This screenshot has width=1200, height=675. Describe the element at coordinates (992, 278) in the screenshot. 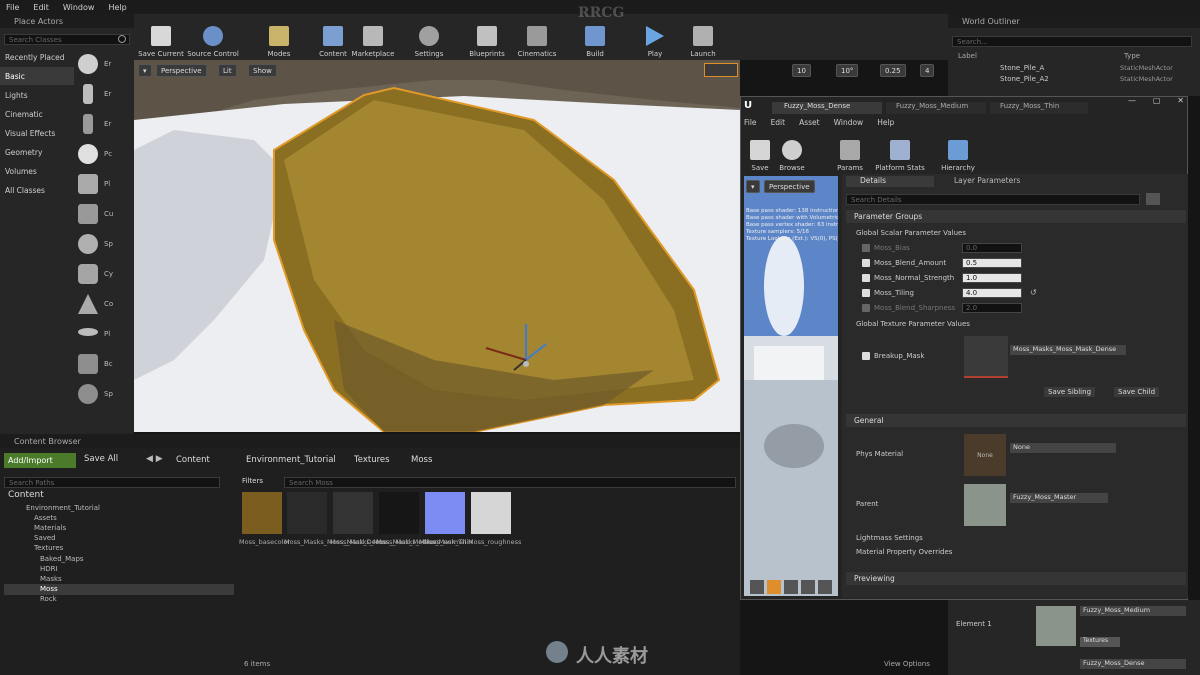

I see `param-value-input: 1.0` at that location.